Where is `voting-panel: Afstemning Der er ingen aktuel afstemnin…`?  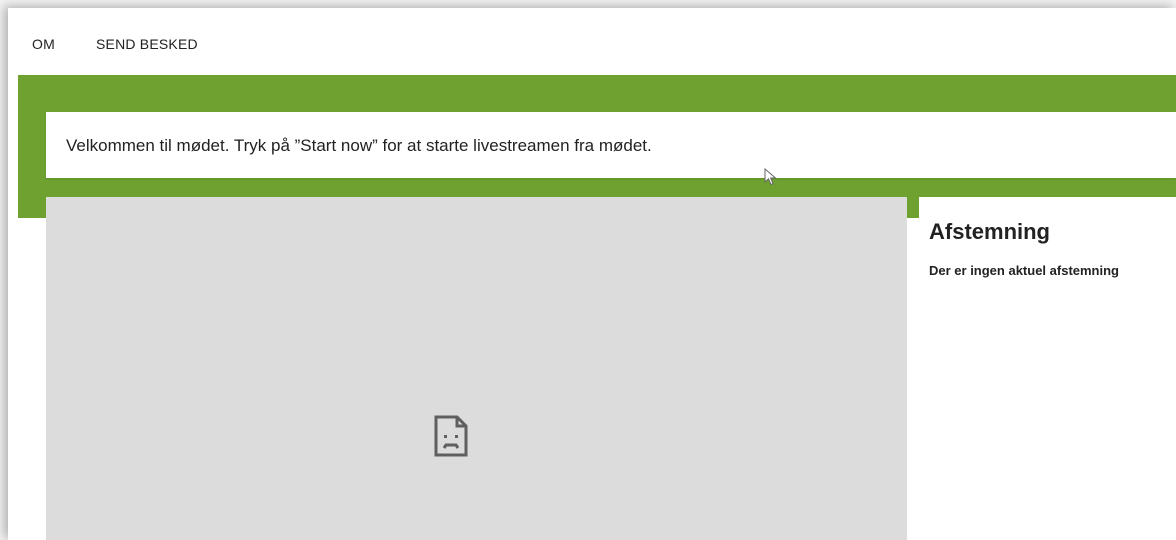 voting-panel: Afstemning Der er ingen aktuel afstemnin… is located at coordinates (1047, 368).